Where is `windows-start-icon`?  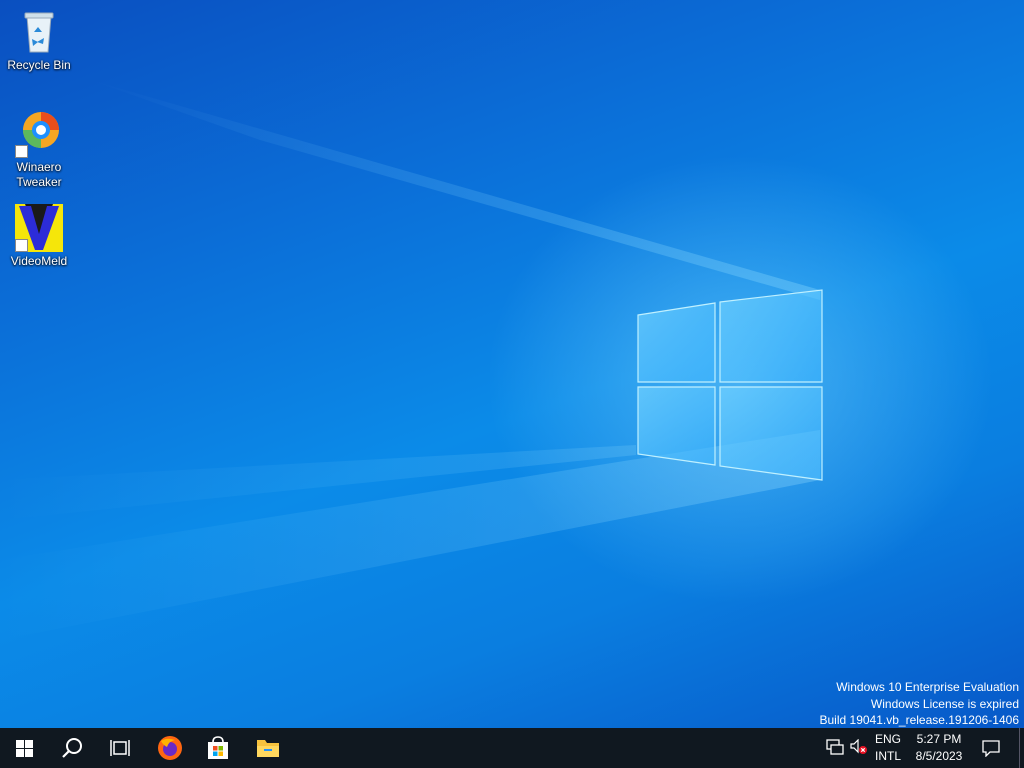 windows-start-icon is located at coordinates (24, 748).